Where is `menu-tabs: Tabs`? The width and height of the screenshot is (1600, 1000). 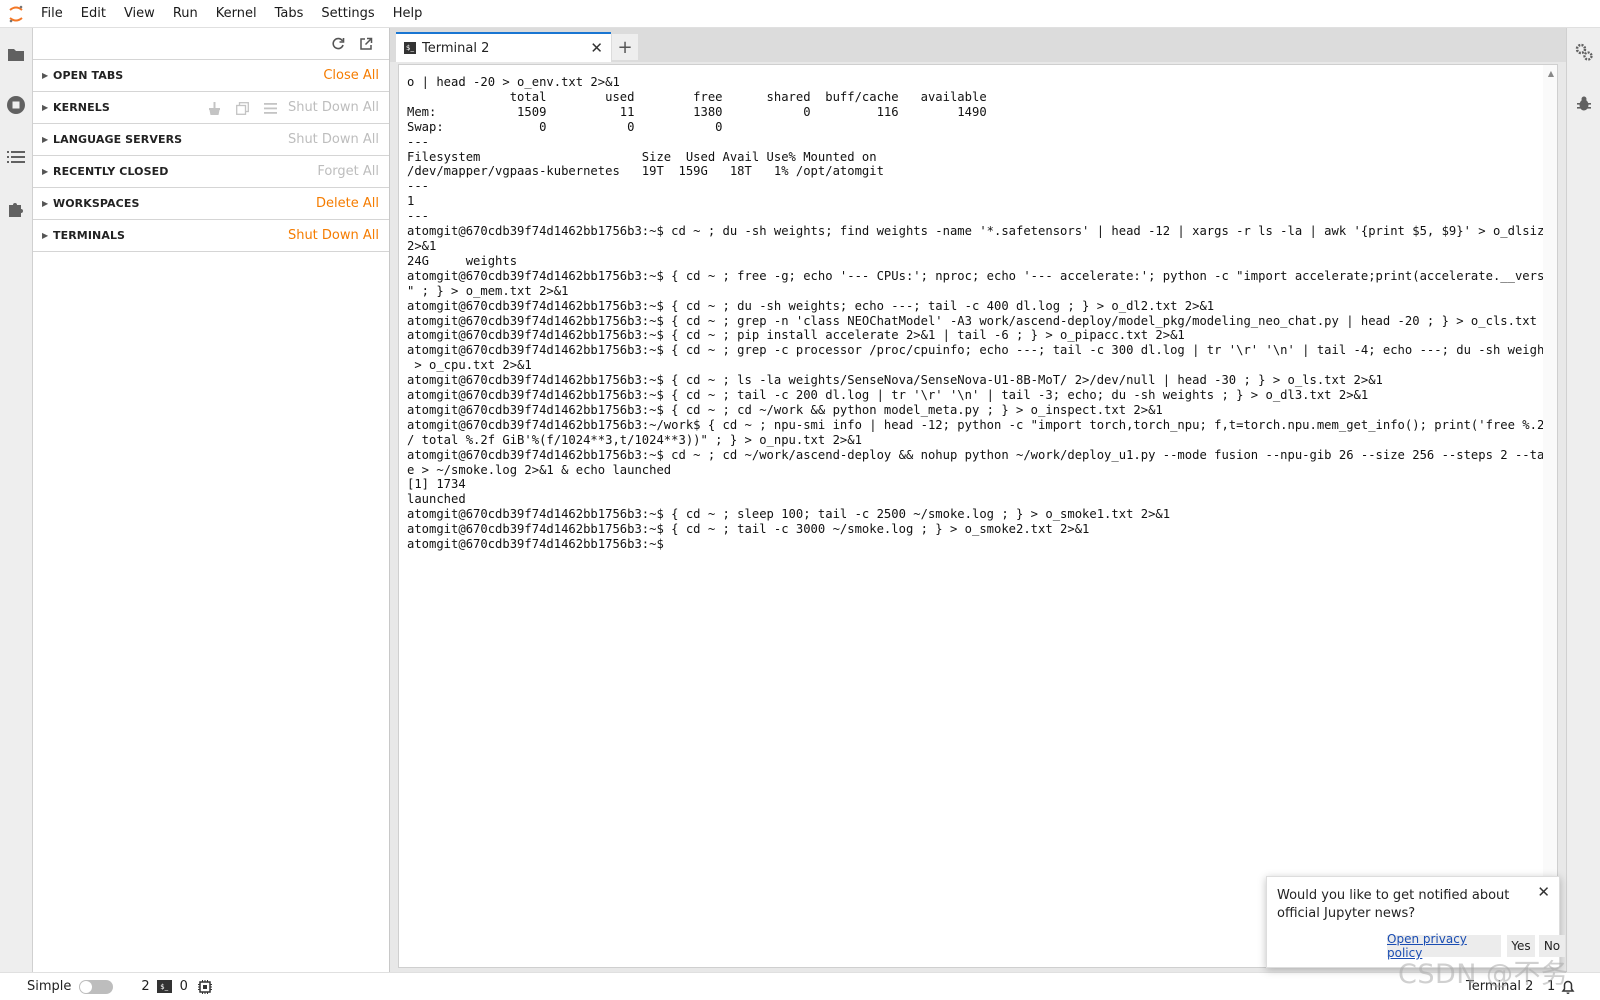
menu-tabs: Tabs is located at coordinates (289, 14).